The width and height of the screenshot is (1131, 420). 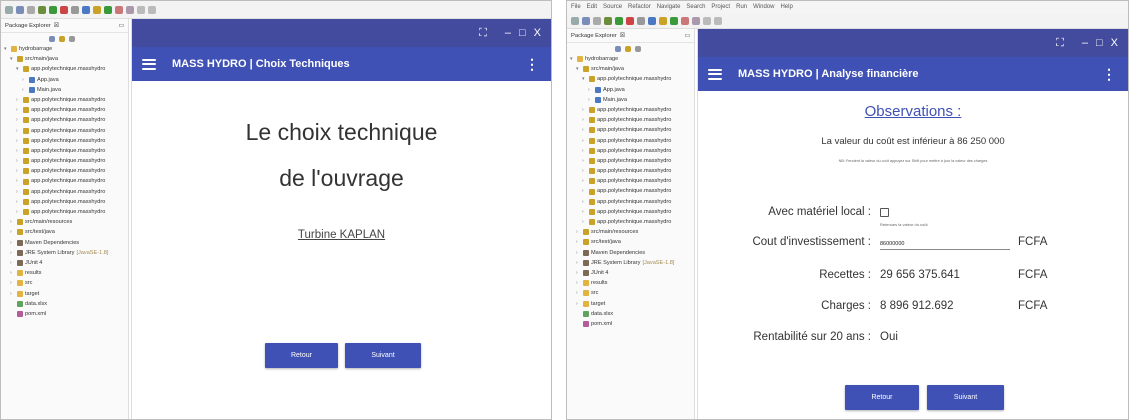 What do you see at coordinates (483, 33) in the screenshot?
I see `fullscreen-icon: ⛶` at bounding box center [483, 33].